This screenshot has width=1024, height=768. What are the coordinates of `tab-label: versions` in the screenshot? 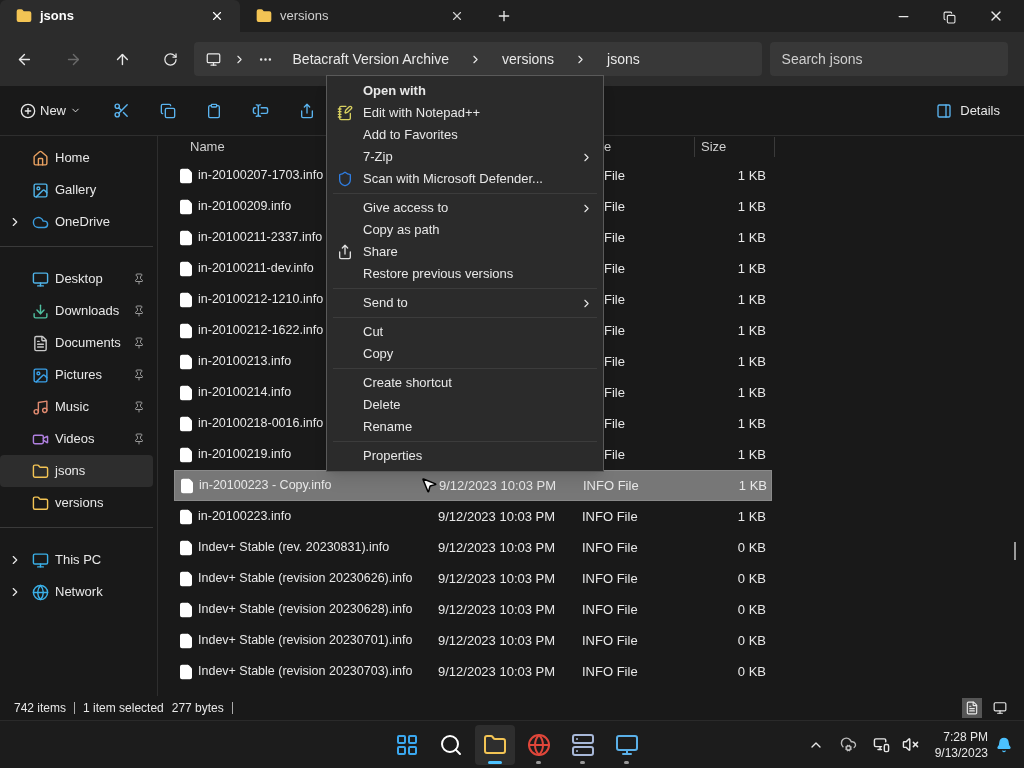 It's located at (305, 16).